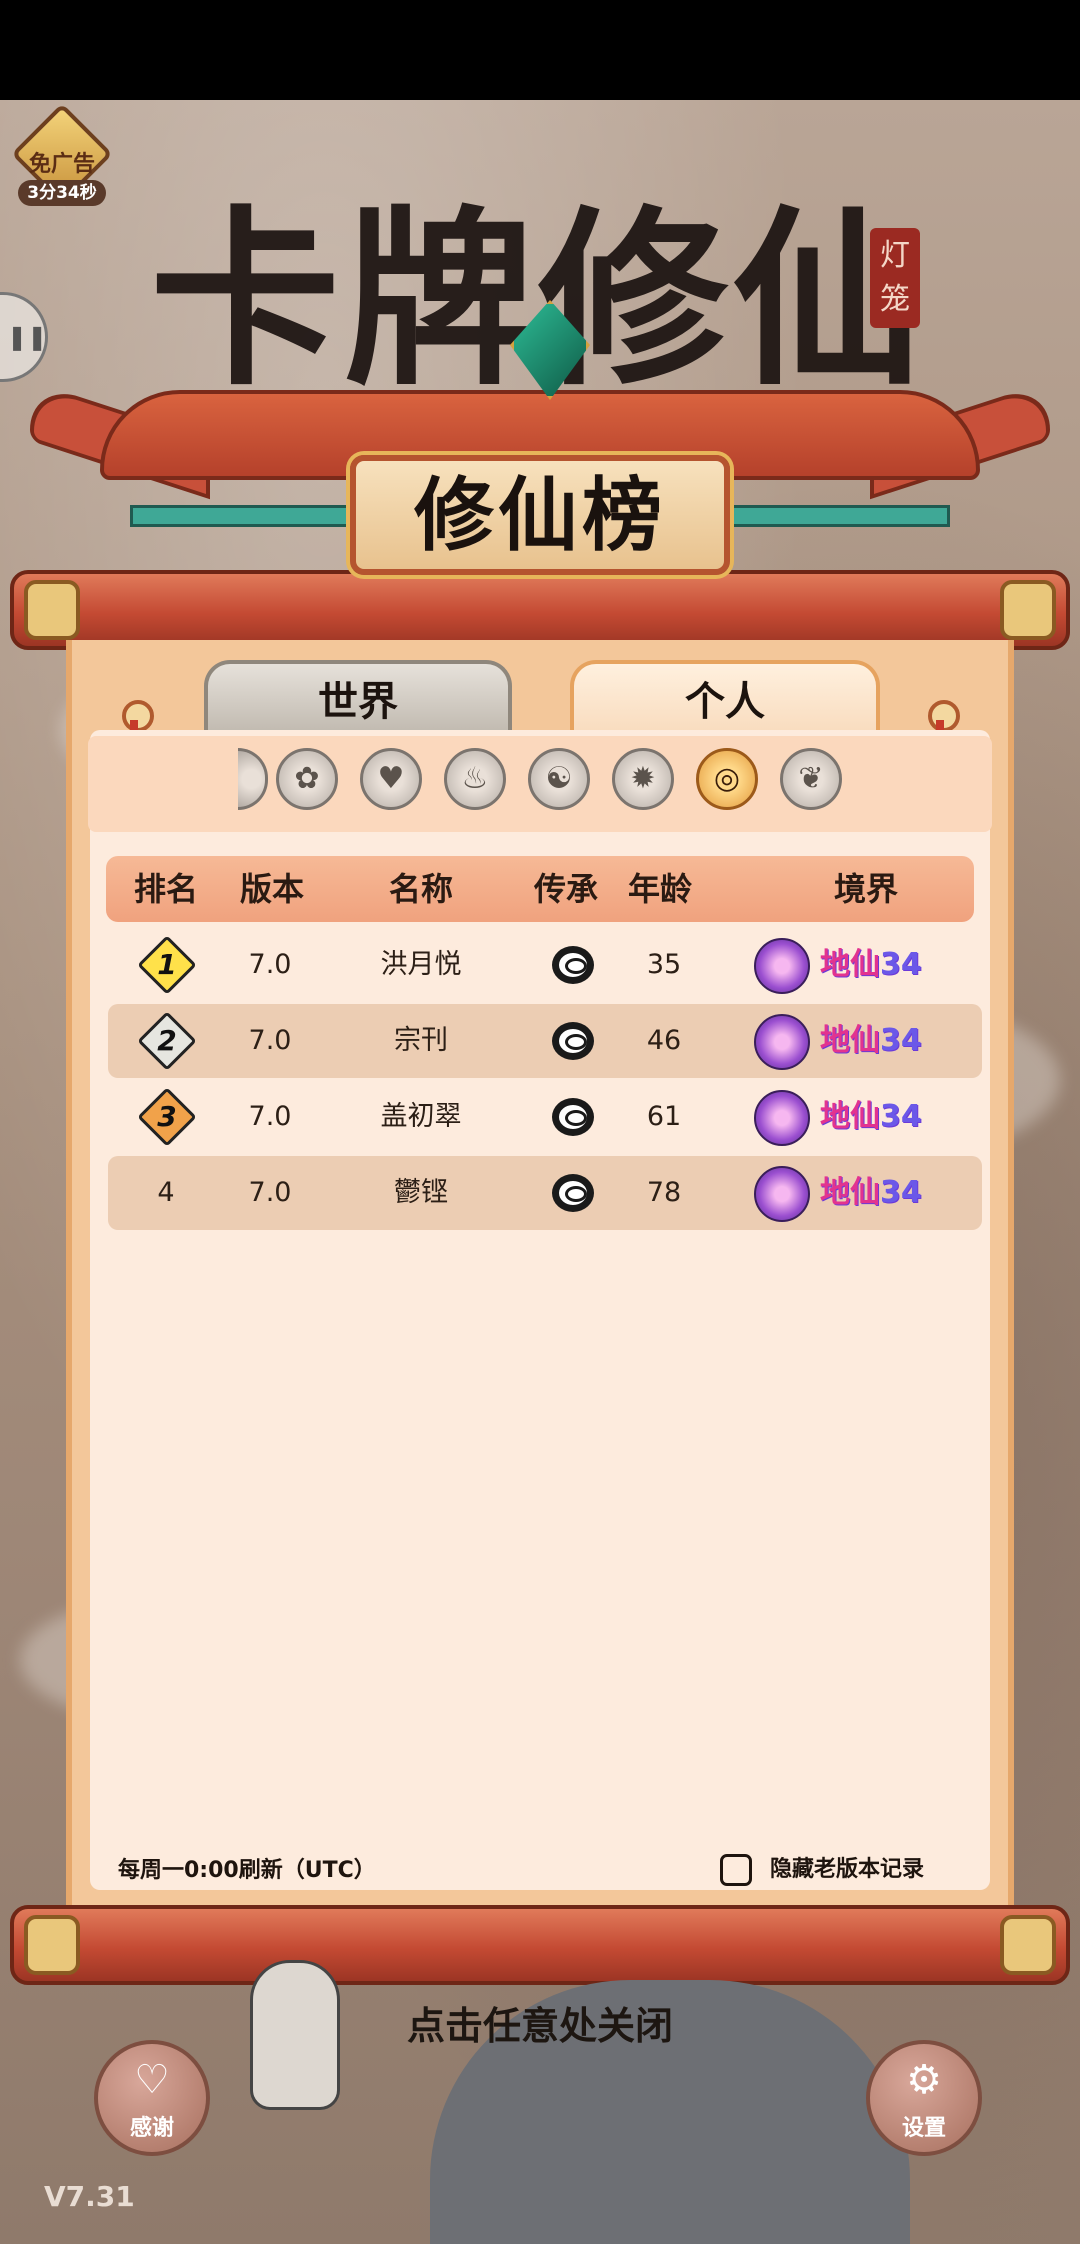 Image resolution: width=1080 pixels, height=2244 pixels. Describe the element at coordinates (659, 889) in the screenshot. I see `header-age: 年龄` at that location.